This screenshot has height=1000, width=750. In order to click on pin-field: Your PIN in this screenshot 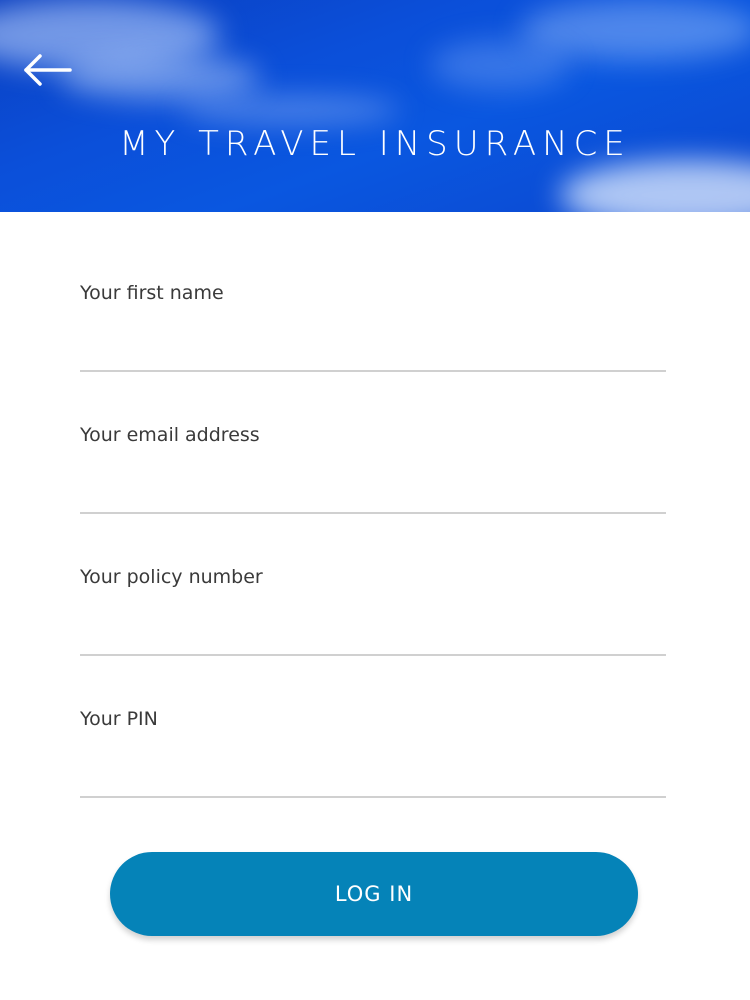, I will do `click(373, 718)`.